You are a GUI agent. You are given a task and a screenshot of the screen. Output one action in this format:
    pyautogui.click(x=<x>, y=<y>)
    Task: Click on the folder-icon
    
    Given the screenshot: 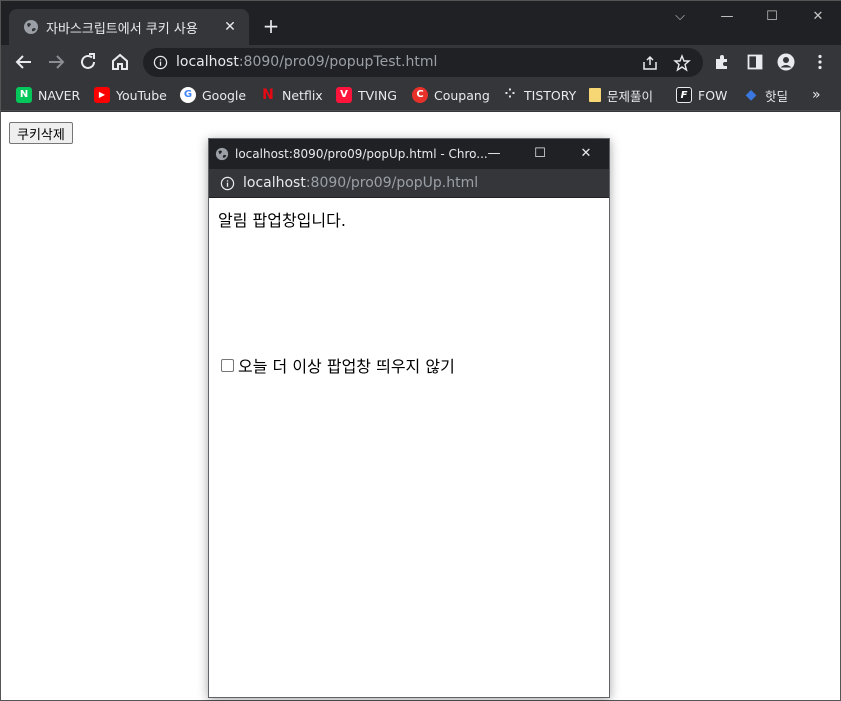 What is the action you would take?
    pyautogui.click(x=595, y=95)
    